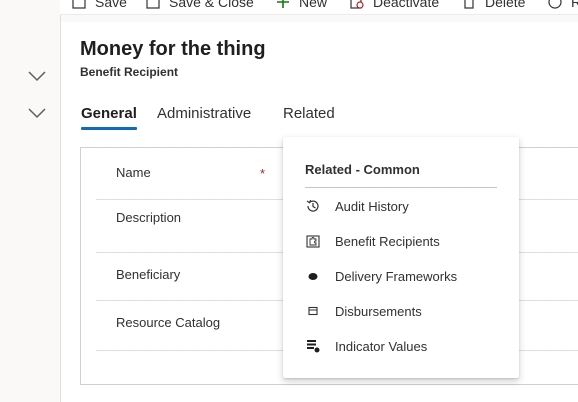 The width and height of the screenshot is (578, 402). I want to click on deactivate-button: Deactivate, so click(394, 6).